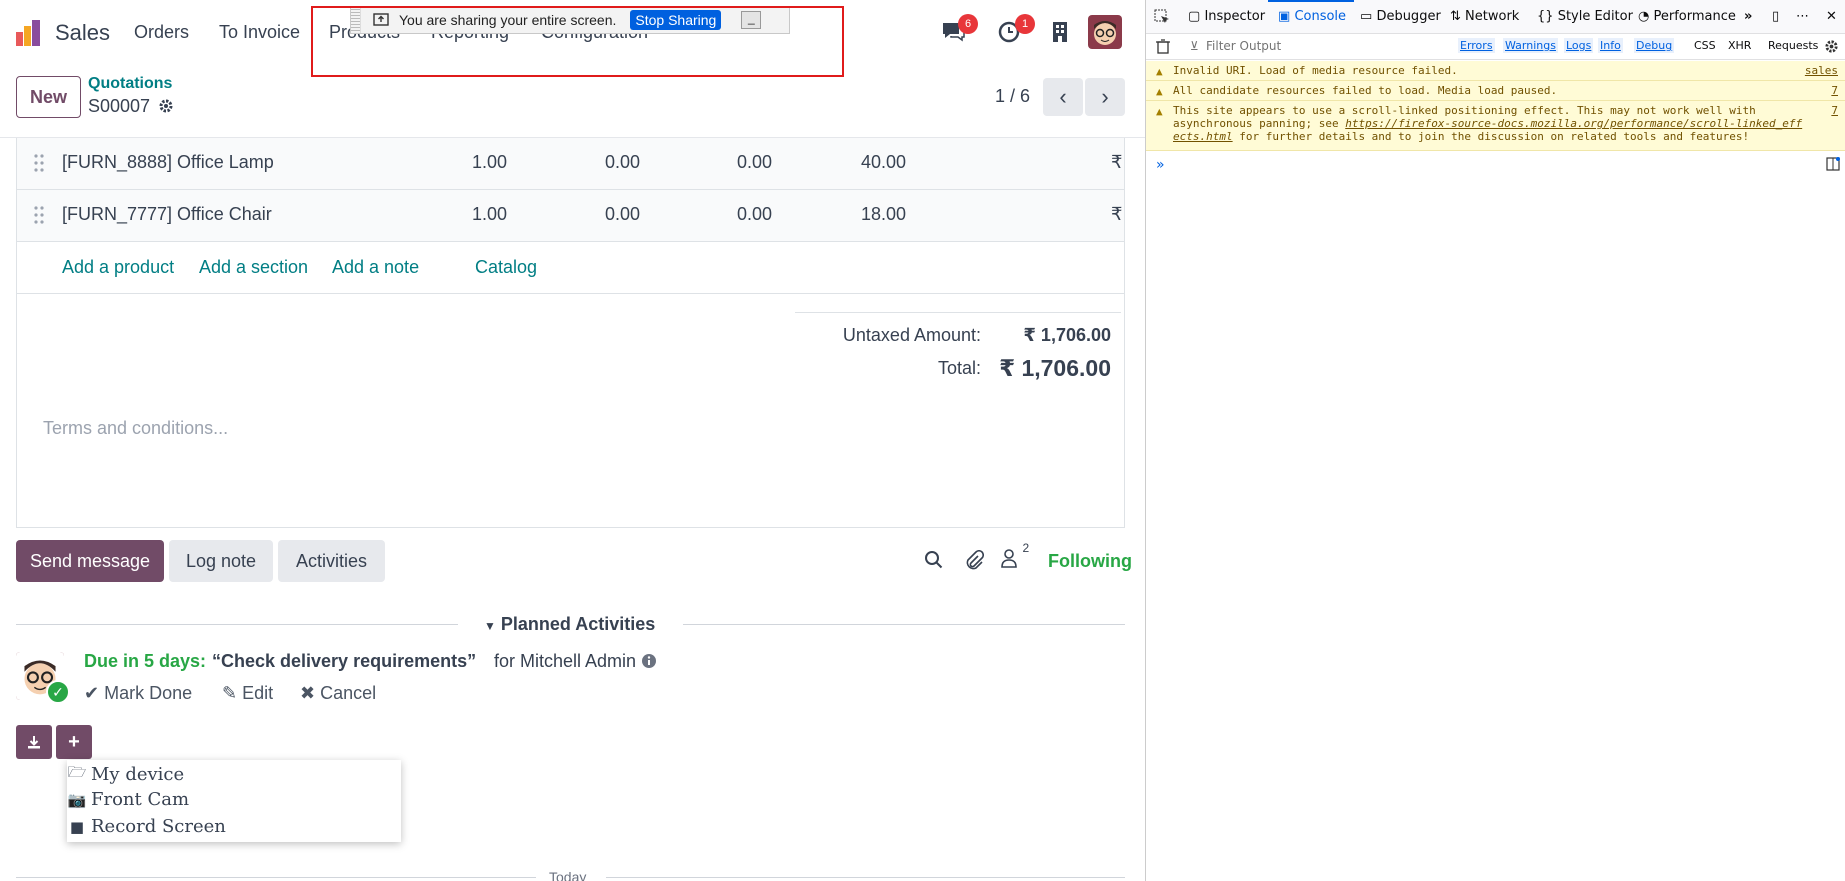  I want to click on messages-button: 6, so click(959, 31).